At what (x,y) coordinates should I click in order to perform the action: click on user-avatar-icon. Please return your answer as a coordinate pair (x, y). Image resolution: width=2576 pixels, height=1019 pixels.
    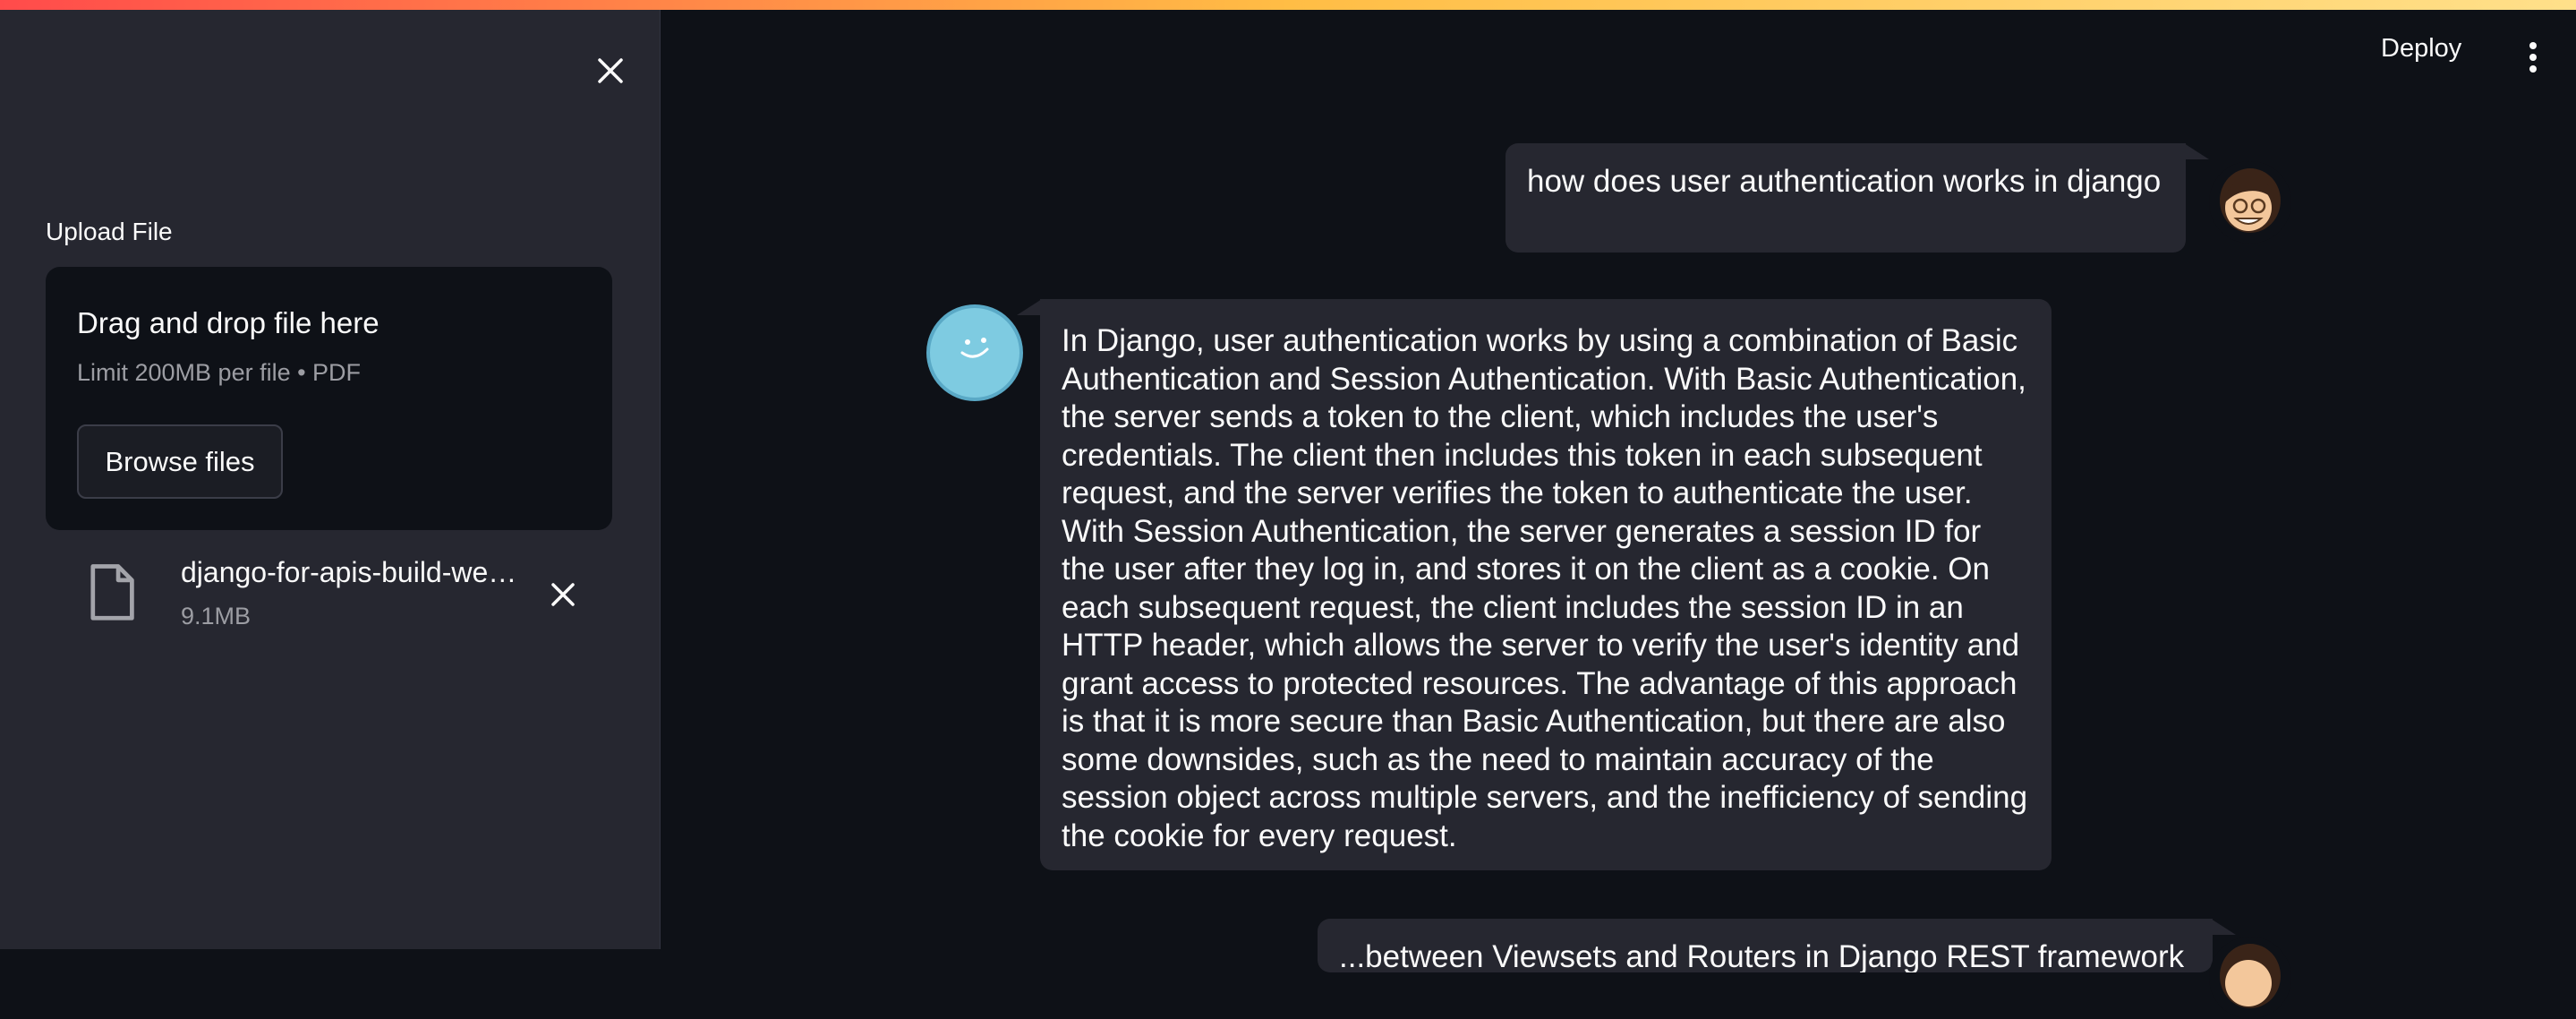
    Looking at the image, I should click on (2250, 201).